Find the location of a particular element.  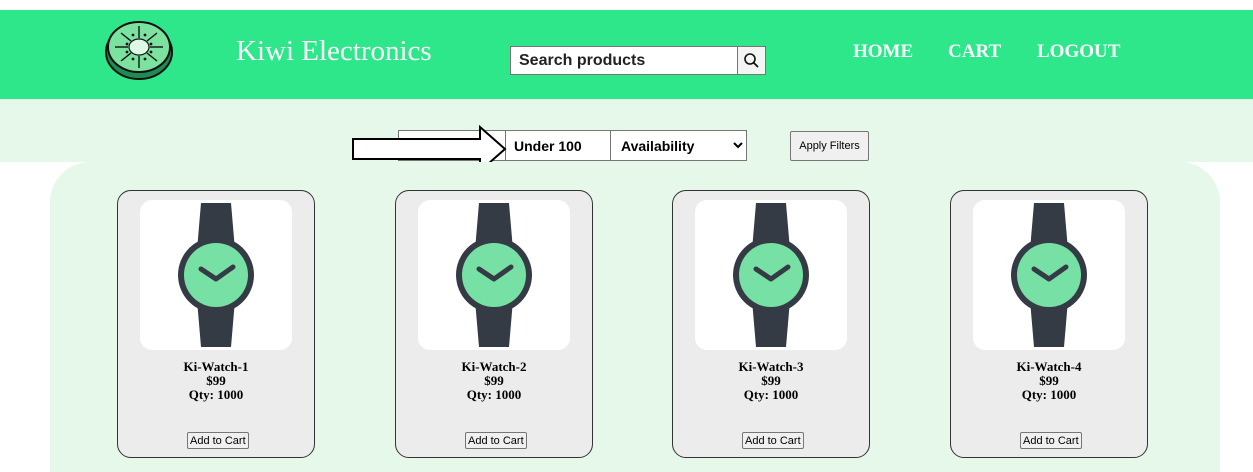

brand-title: Kiwi Electronics is located at coordinates (334, 51).